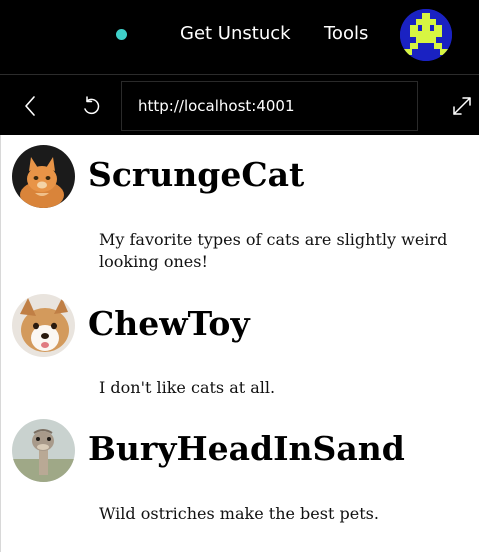  I want to click on dog-avatar, so click(43, 325).